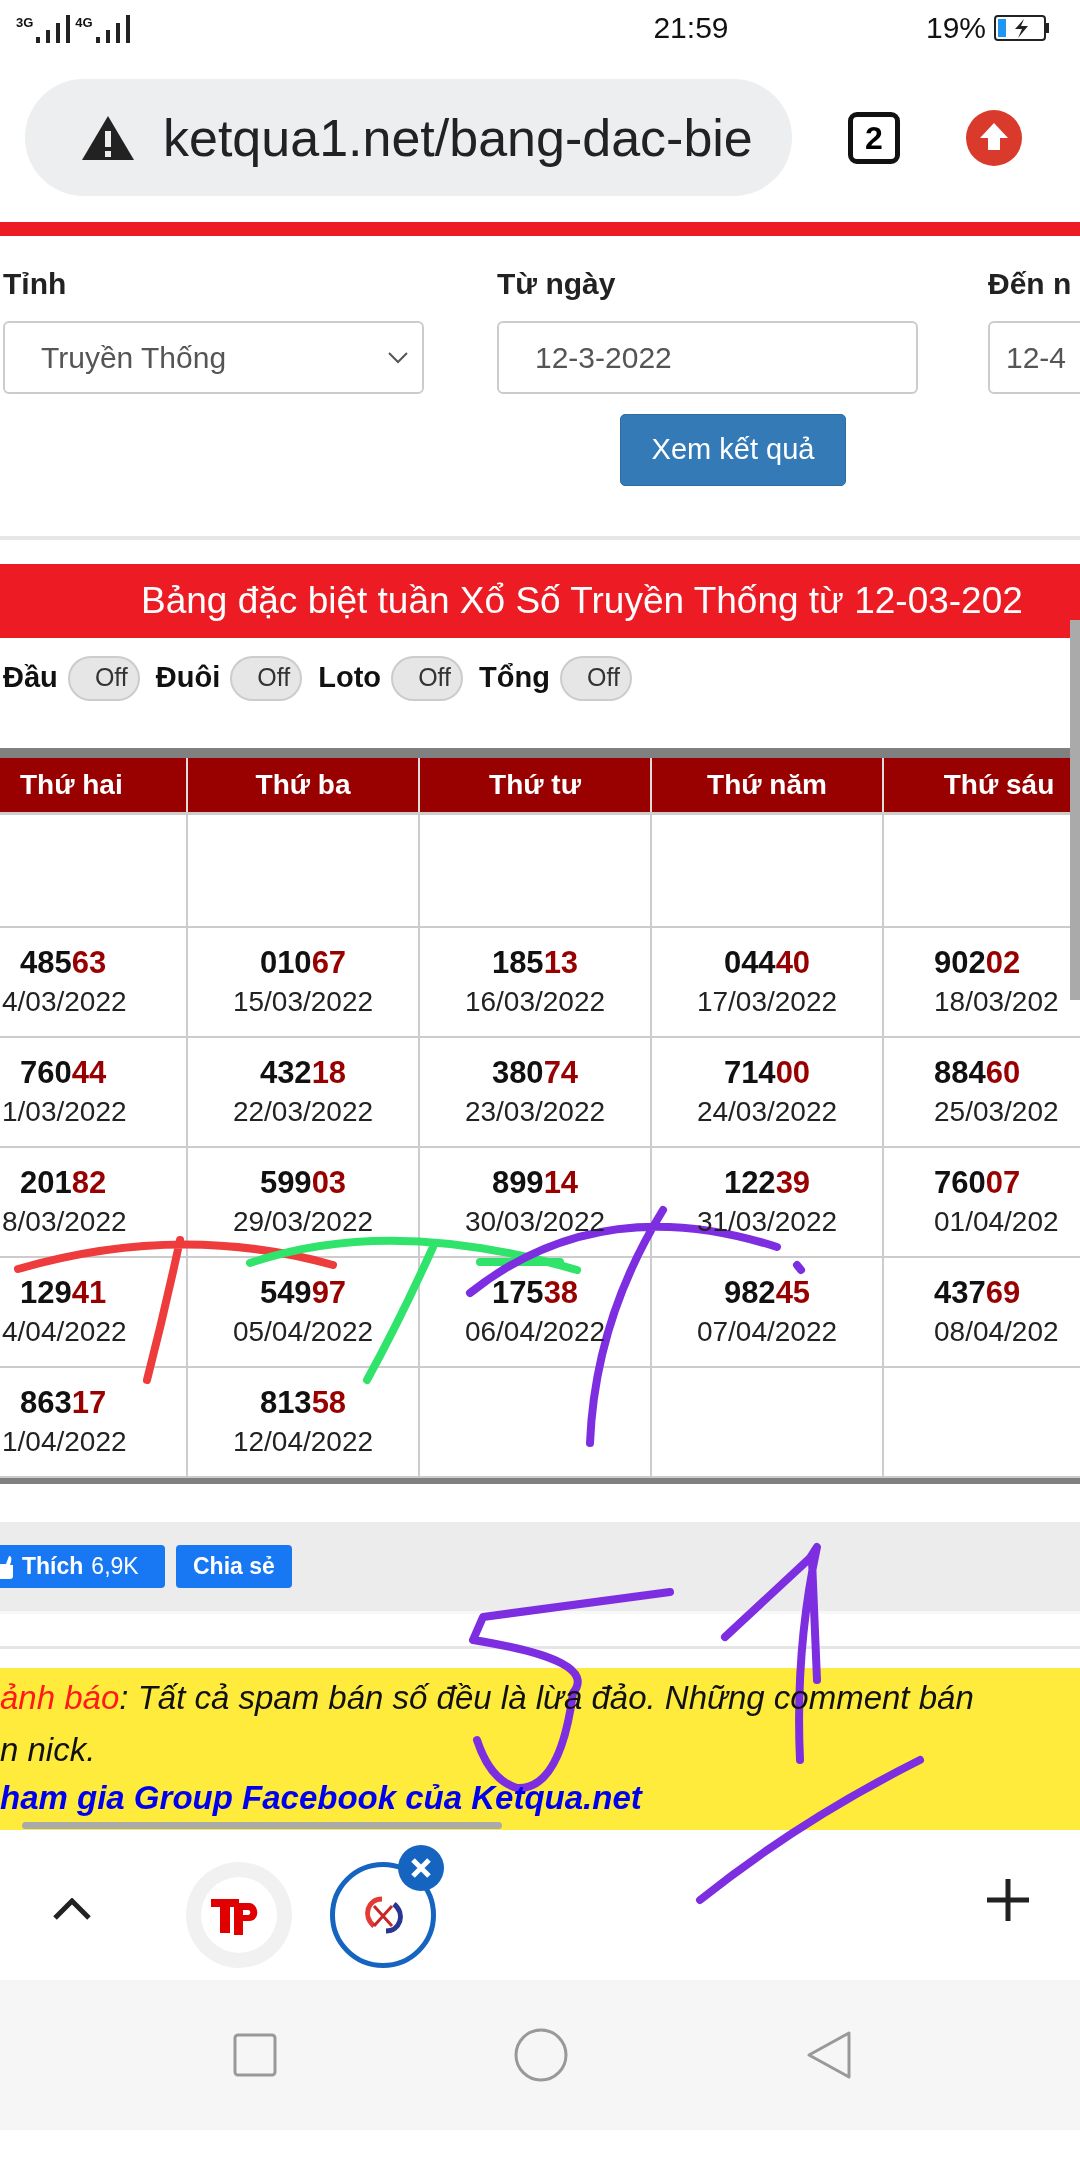  I want to click on draw-date: 07/04/2022, so click(767, 1332).